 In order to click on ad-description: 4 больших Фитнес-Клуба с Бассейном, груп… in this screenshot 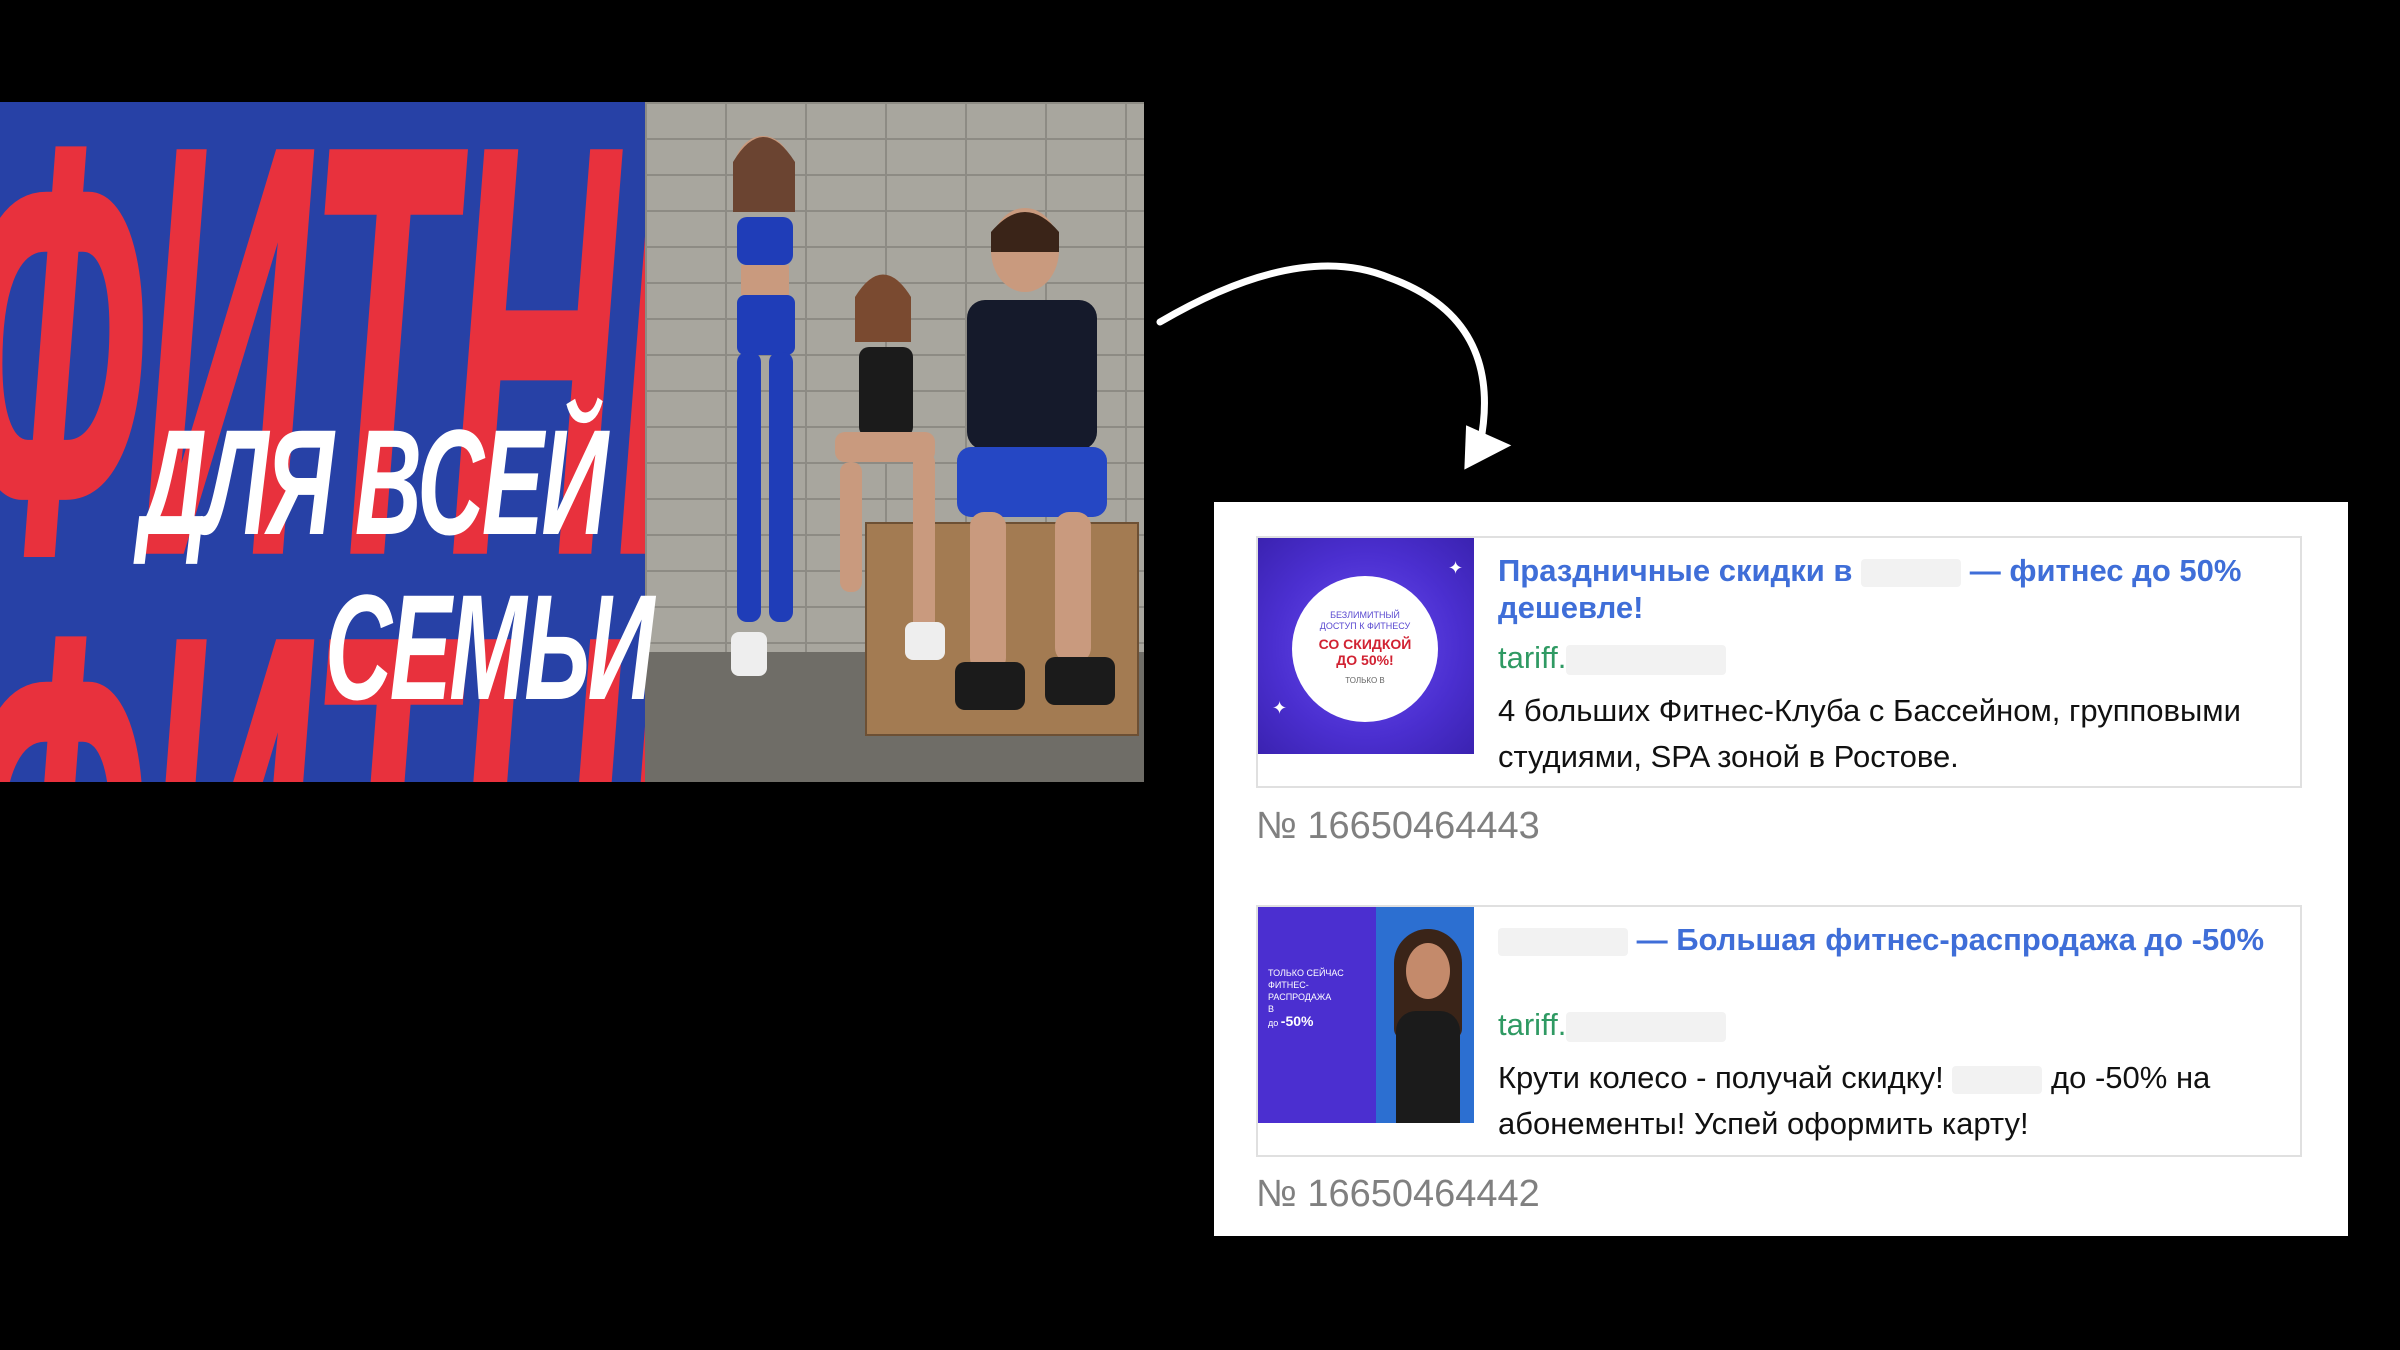, I will do `click(1869, 733)`.